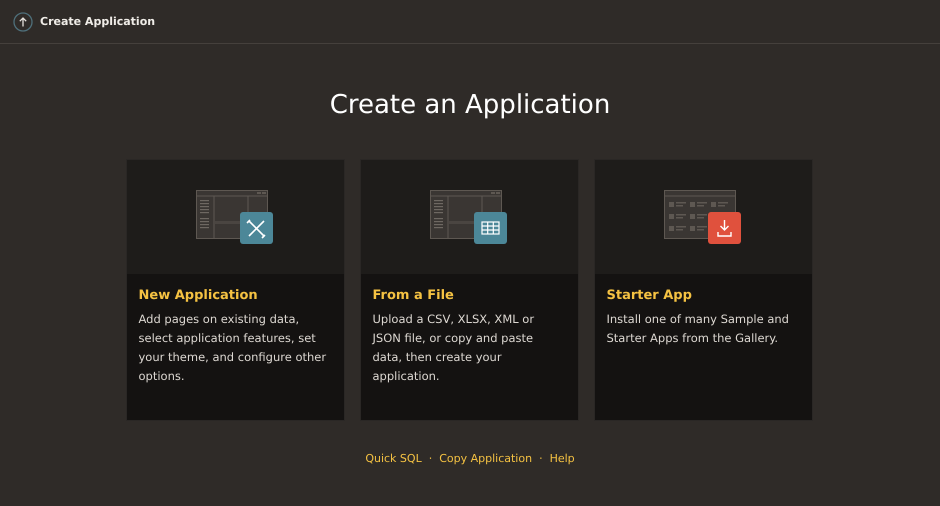 The image size is (940, 506). I want to click on option-card: New Application Add pages on existing data, select application features, set your theme, and configure other options., so click(235, 290).